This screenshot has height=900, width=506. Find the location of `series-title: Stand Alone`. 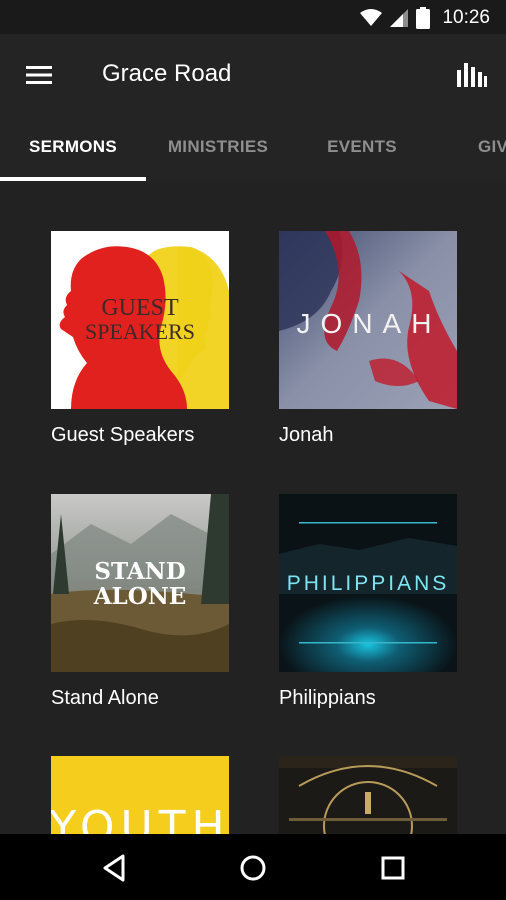

series-title: Stand Alone is located at coordinates (105, 698).